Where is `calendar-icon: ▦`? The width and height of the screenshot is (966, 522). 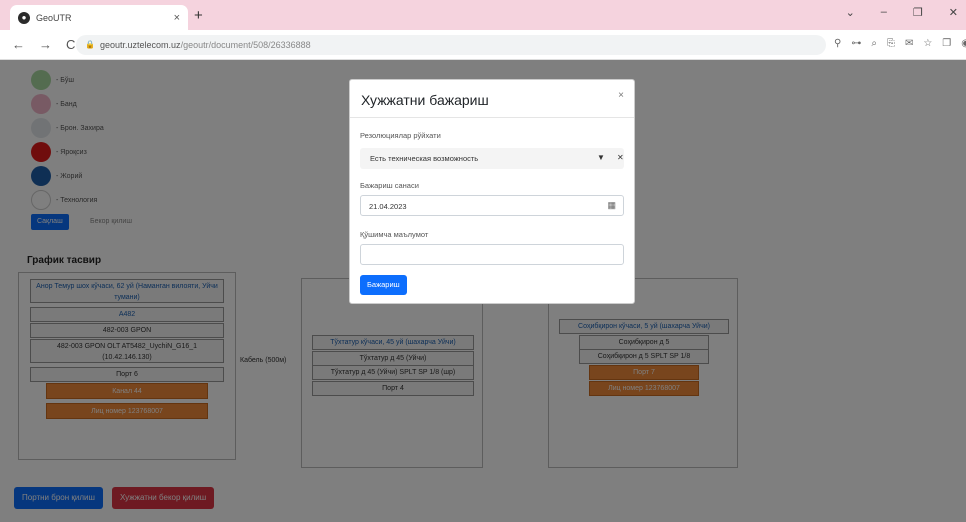 calendar-icon: ▦ is located at coordinates (611, 205).